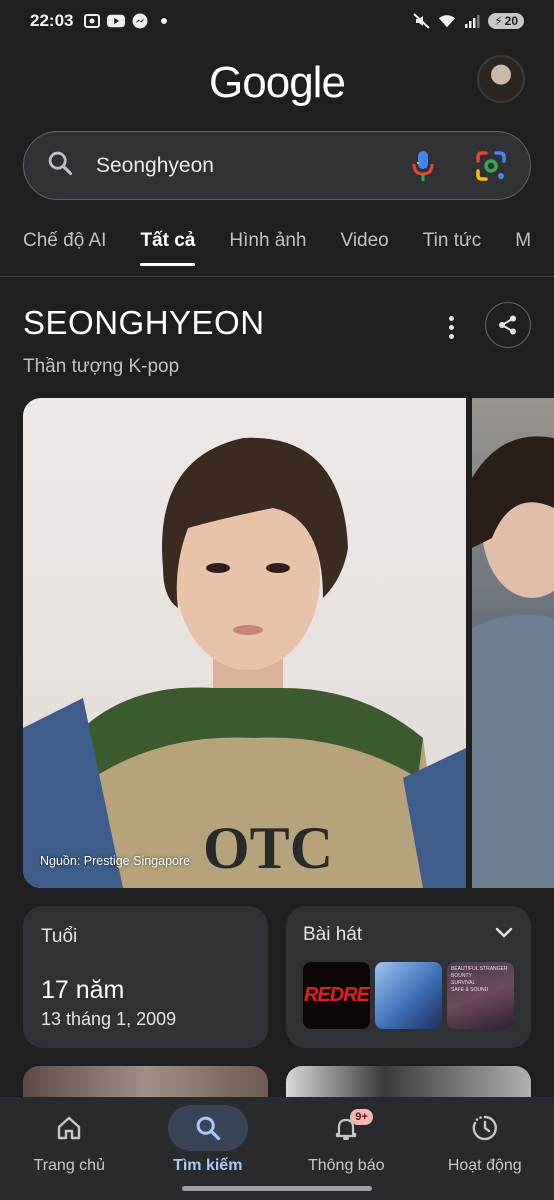  I want to click on battery-level: 20, so click(511, 21).